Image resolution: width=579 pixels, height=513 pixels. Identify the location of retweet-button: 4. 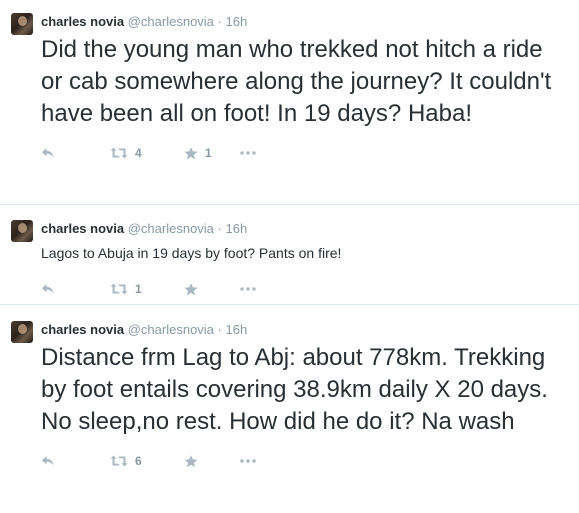
(147, 153).